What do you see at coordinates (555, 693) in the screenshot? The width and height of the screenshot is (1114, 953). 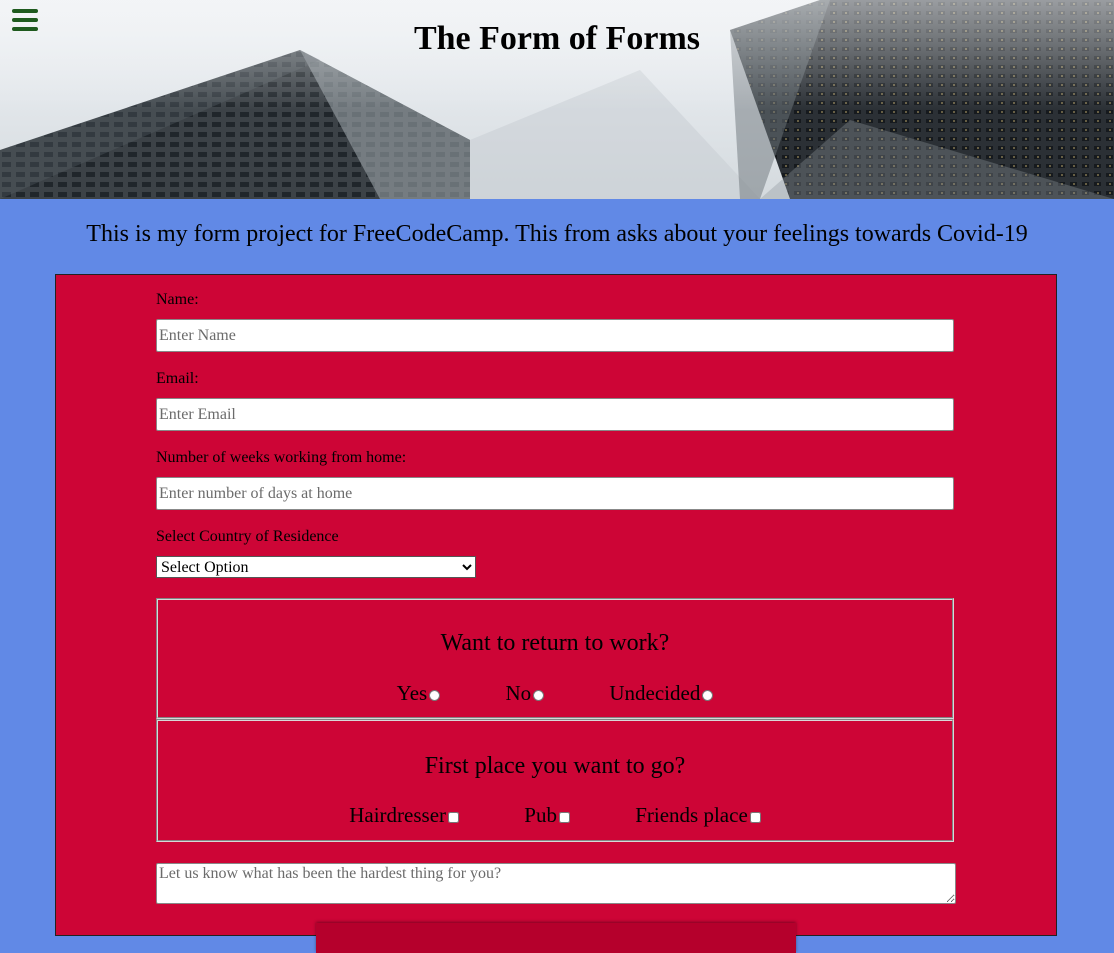 I see `return-to-work-options: Yes No Undecided` at bounding box center [555, 693].